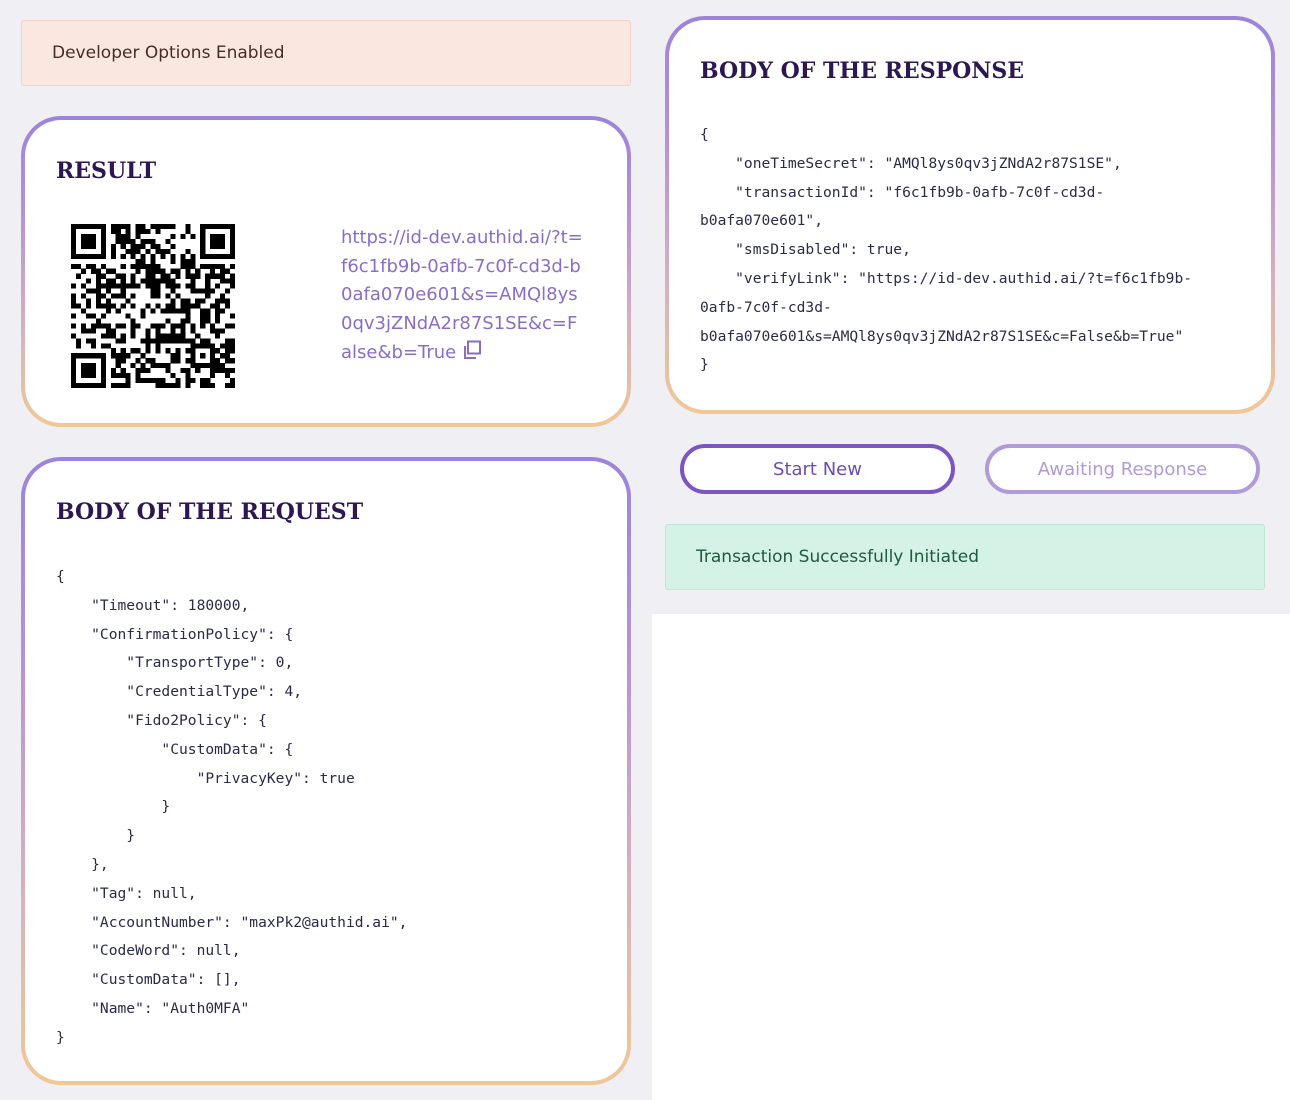 This screenshot has width=1290, height=1100. I want to click on awaiting-response-button: Awaiting Response, so click(1122, 469).